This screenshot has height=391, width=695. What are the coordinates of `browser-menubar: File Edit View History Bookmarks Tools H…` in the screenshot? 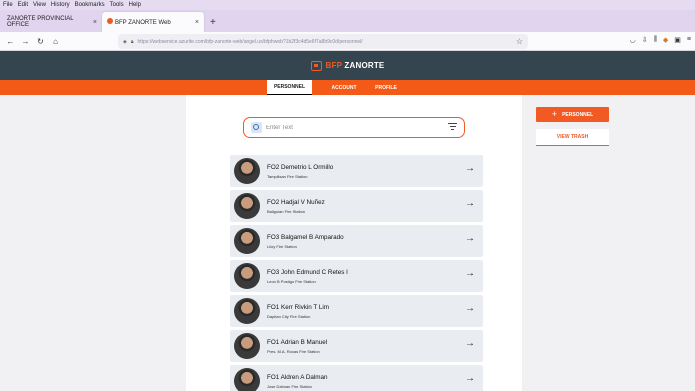 It's located at (347, 5).